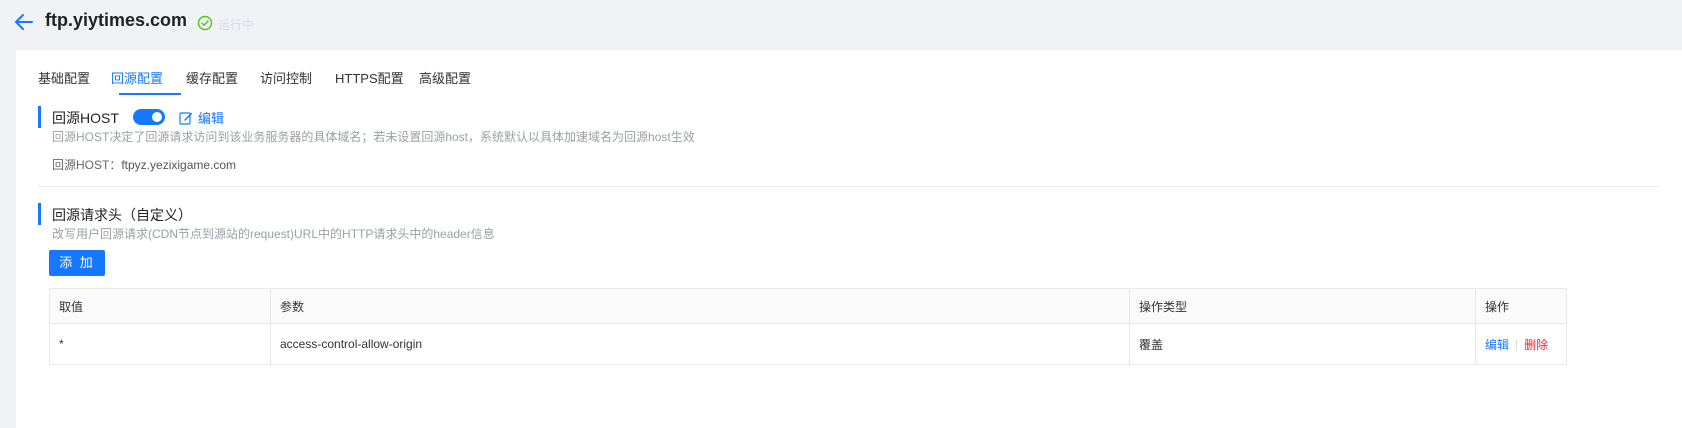  What do you see at coordinates (157, 117) in the screenshot?
I see `toggle-knob` at bounding box center [157, 117].